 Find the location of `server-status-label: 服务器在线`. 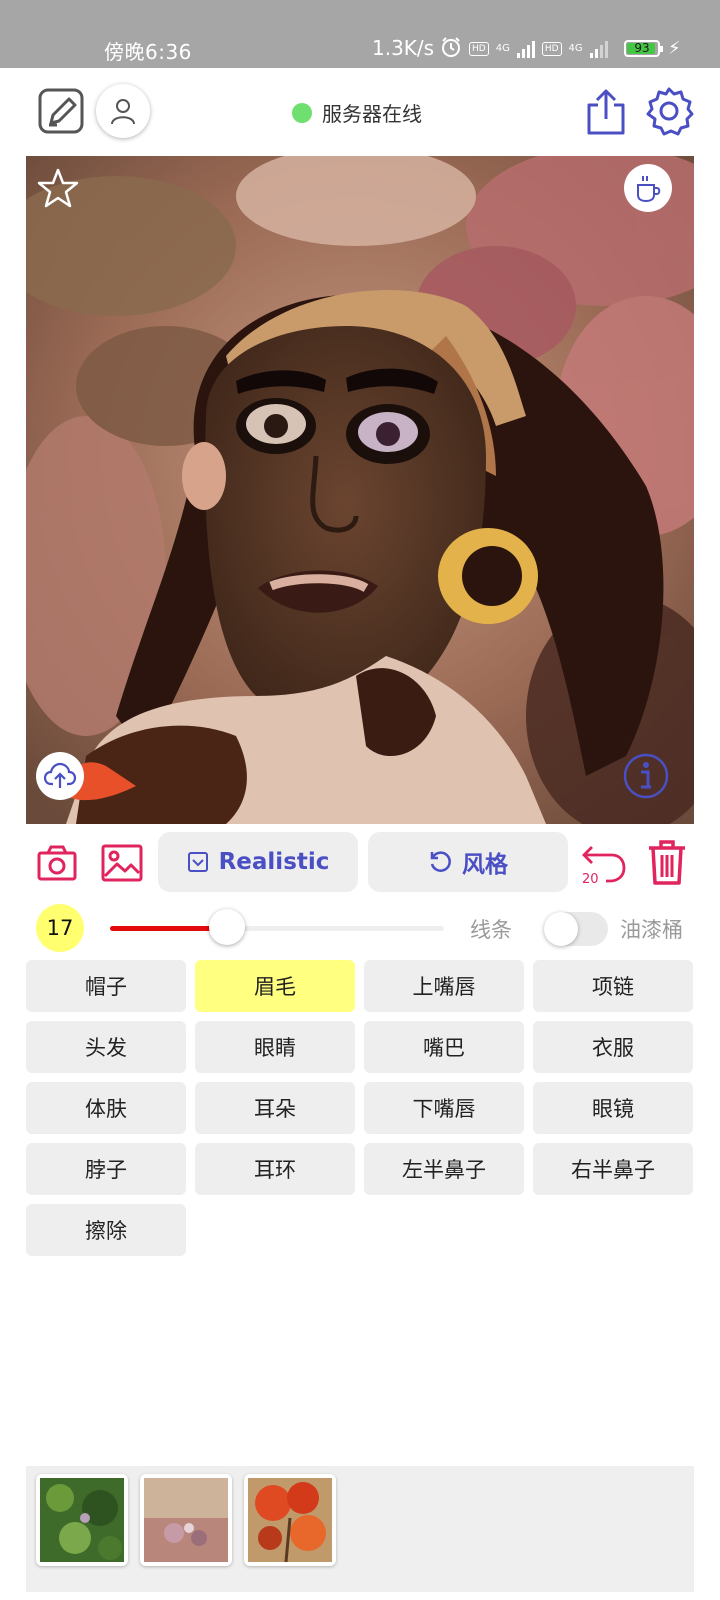

server-status-label: 服务器在线 is located at coordinates (372, 114).